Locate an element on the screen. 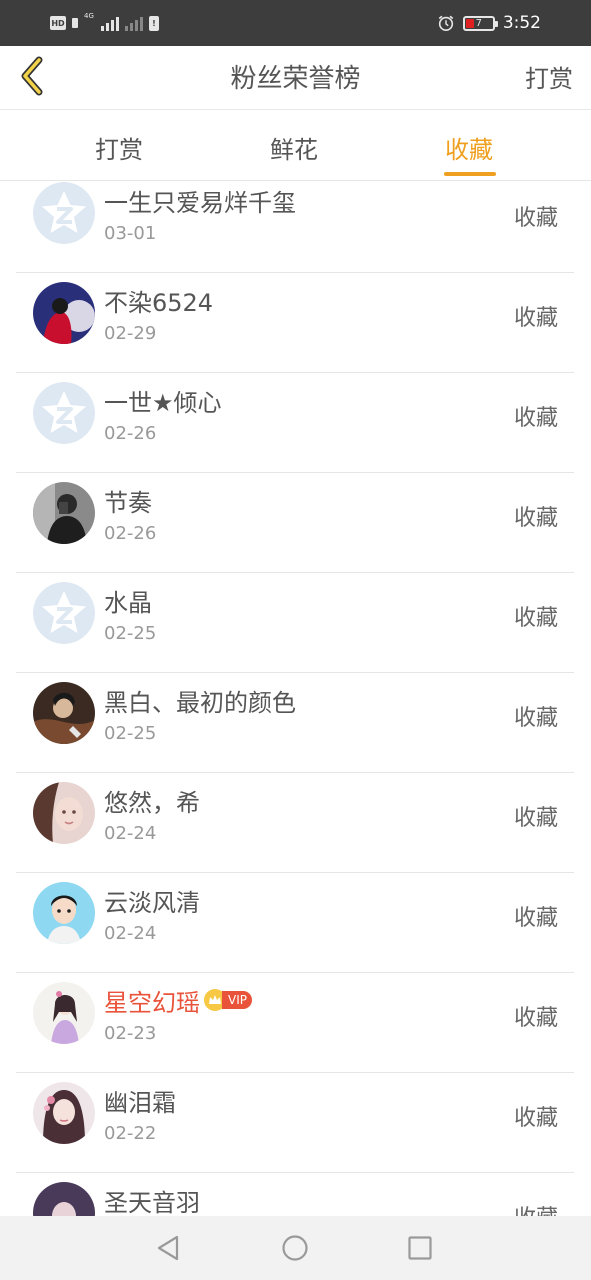 This screenshot has width=591, height=1280. nav-back-button is located at coordinates (168, 1248).